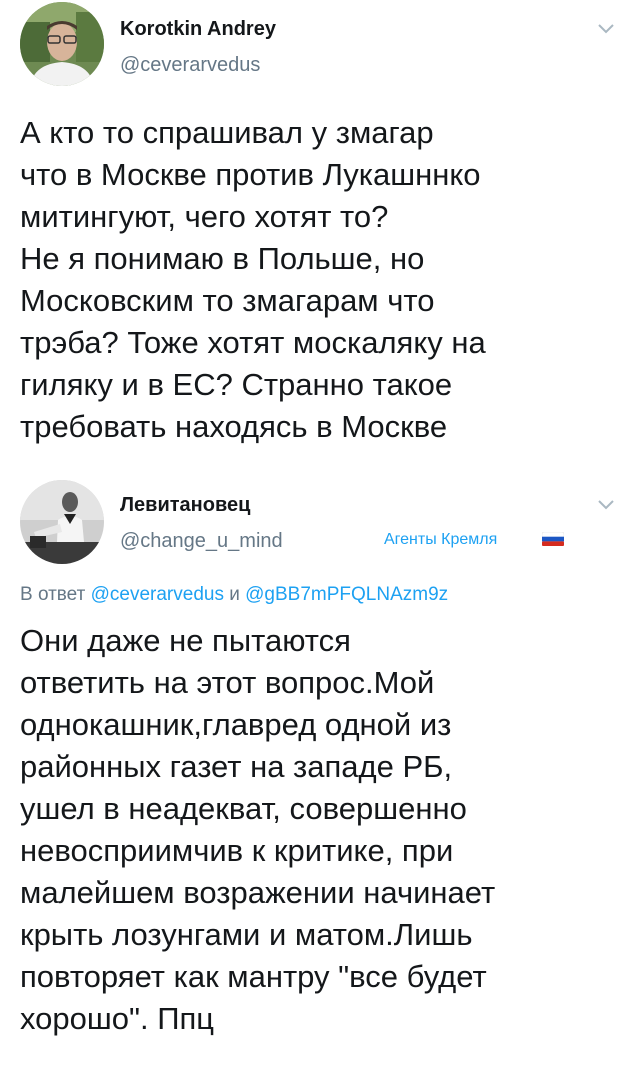  I want to click on author-handle: @change_u_mind, so click(201, 541).